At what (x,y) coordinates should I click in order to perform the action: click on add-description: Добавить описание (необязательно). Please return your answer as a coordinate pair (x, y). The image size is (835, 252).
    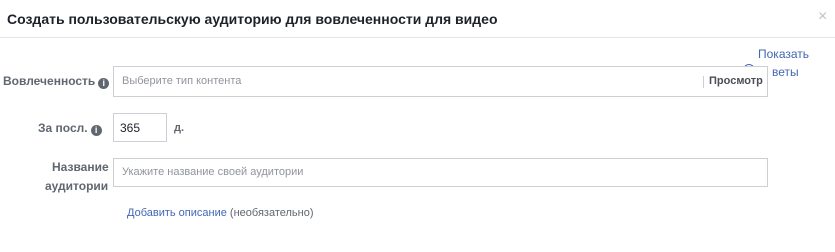
    Looking at the image, I should click on (220, 213).